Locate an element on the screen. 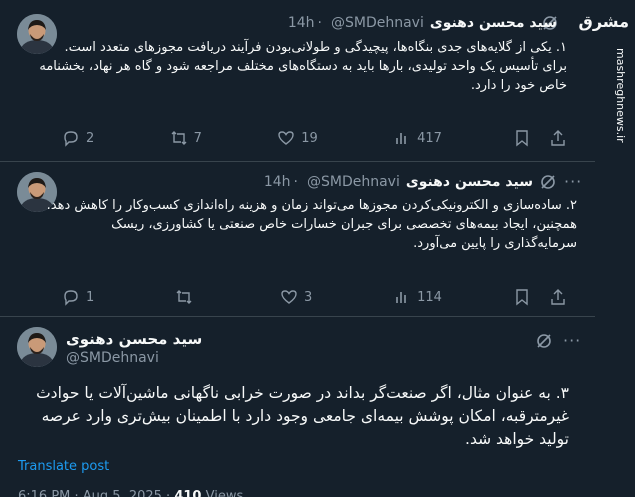 The width and height of the screenshot is (635, 497). tweet-actions: 2 7 19 417 is located at coordinates (252, 138).